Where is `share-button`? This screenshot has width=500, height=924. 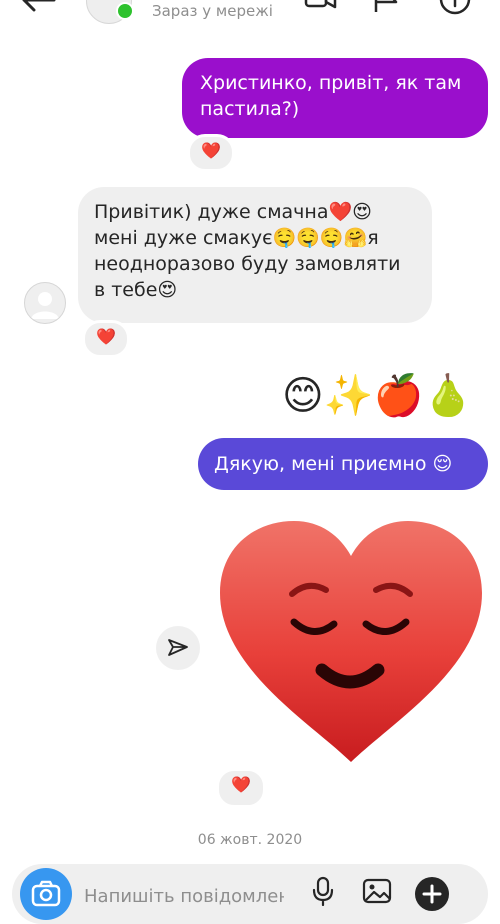 share-button is located at coordinates (178, 648).